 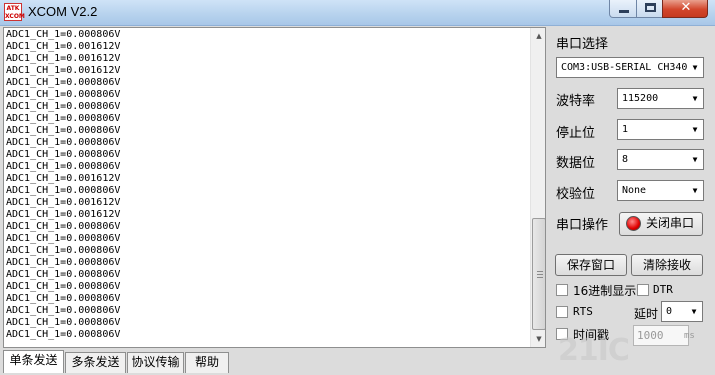 What do you see at coordinates (562, 312) in the screenshot?
I see `rts-checkbox` at bounding box center [562, 312].